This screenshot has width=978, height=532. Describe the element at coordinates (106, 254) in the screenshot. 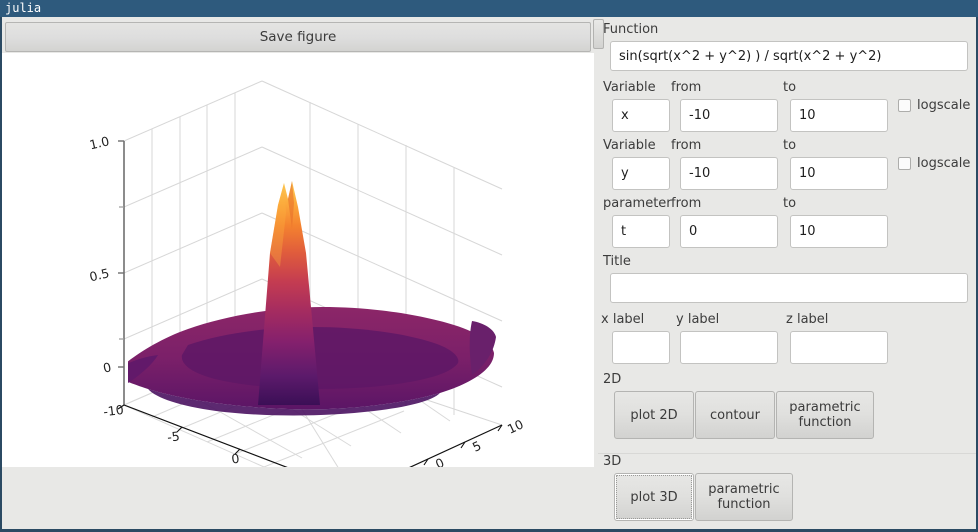

I see `z-axis-ticks: 1.0 0.5 0` at that location.